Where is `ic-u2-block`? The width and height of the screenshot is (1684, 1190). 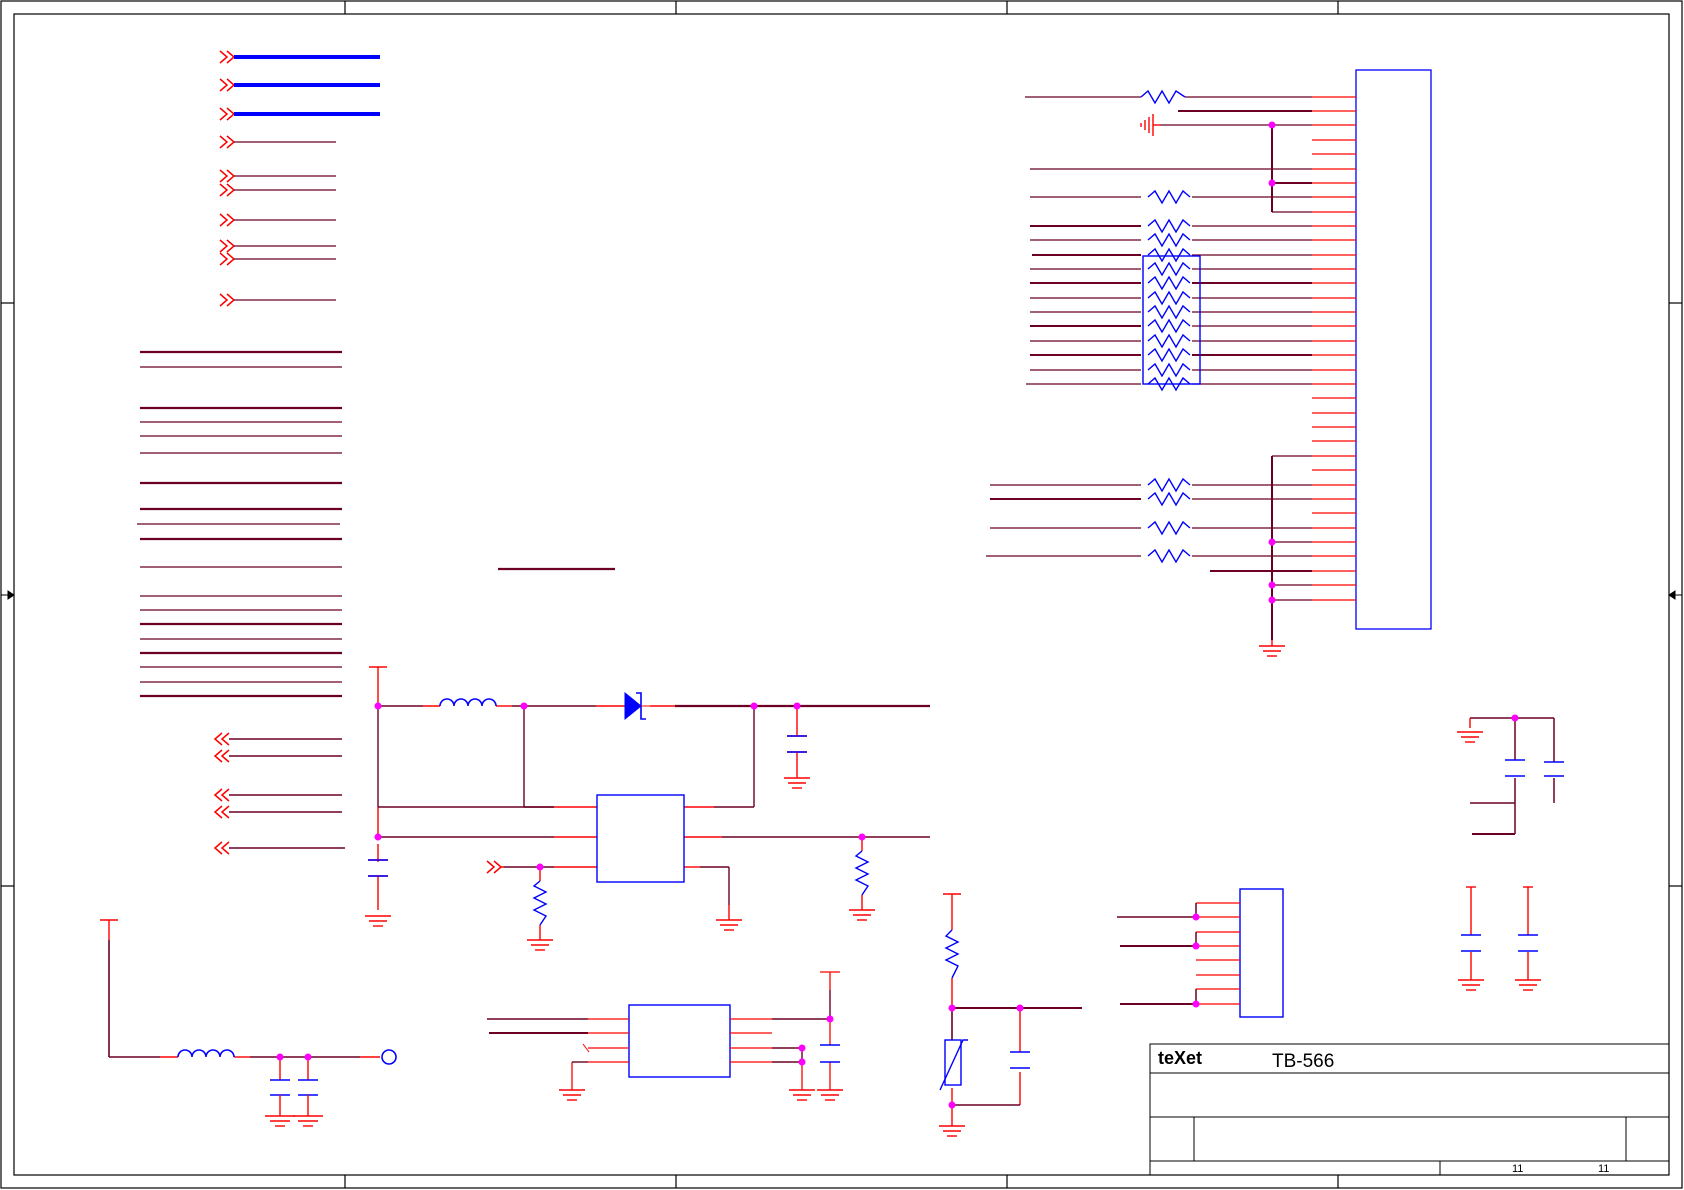 ic-u2-block is located at coordinates (665, 1036).